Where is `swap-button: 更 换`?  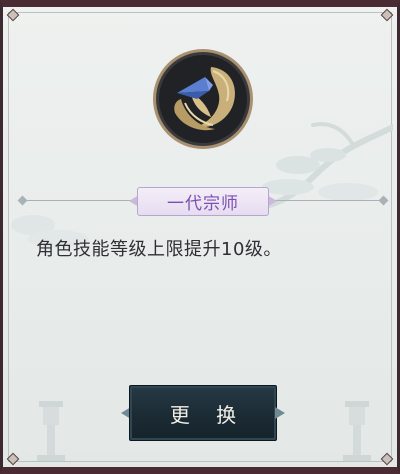 swap-button: 更 换 is located at coordinates (203, 413).